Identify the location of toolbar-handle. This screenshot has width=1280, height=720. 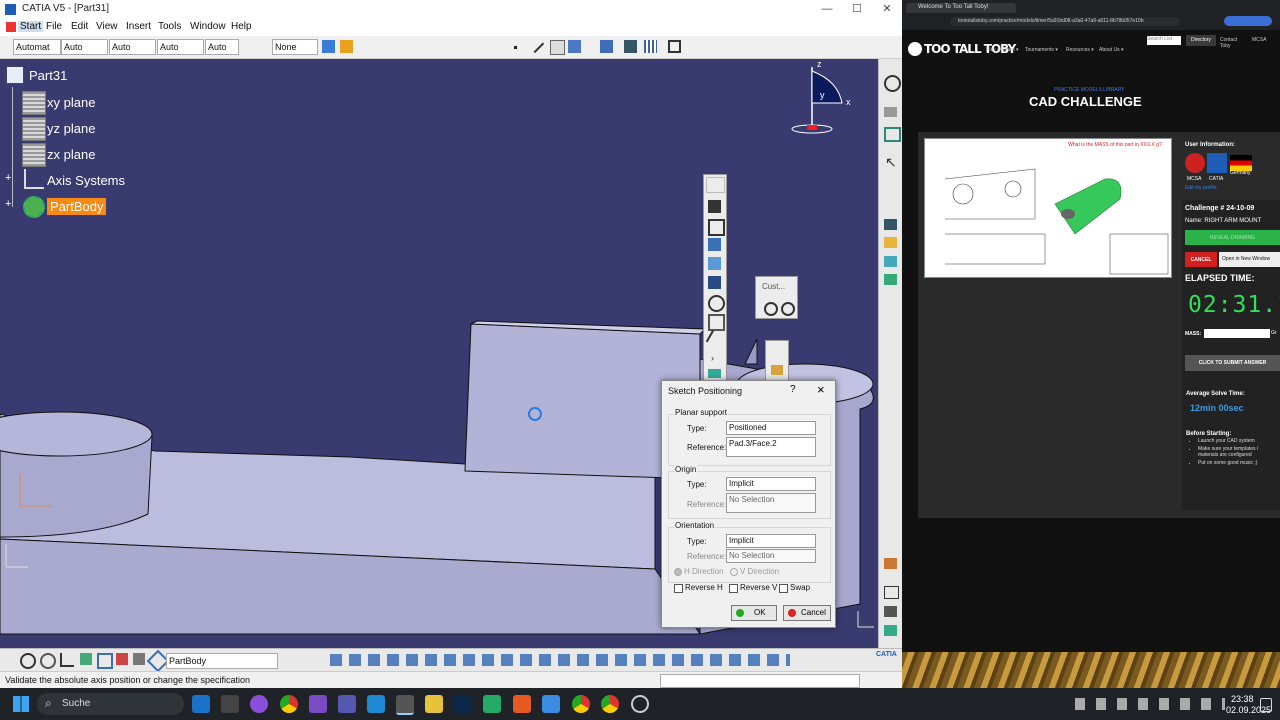
(715, 185).